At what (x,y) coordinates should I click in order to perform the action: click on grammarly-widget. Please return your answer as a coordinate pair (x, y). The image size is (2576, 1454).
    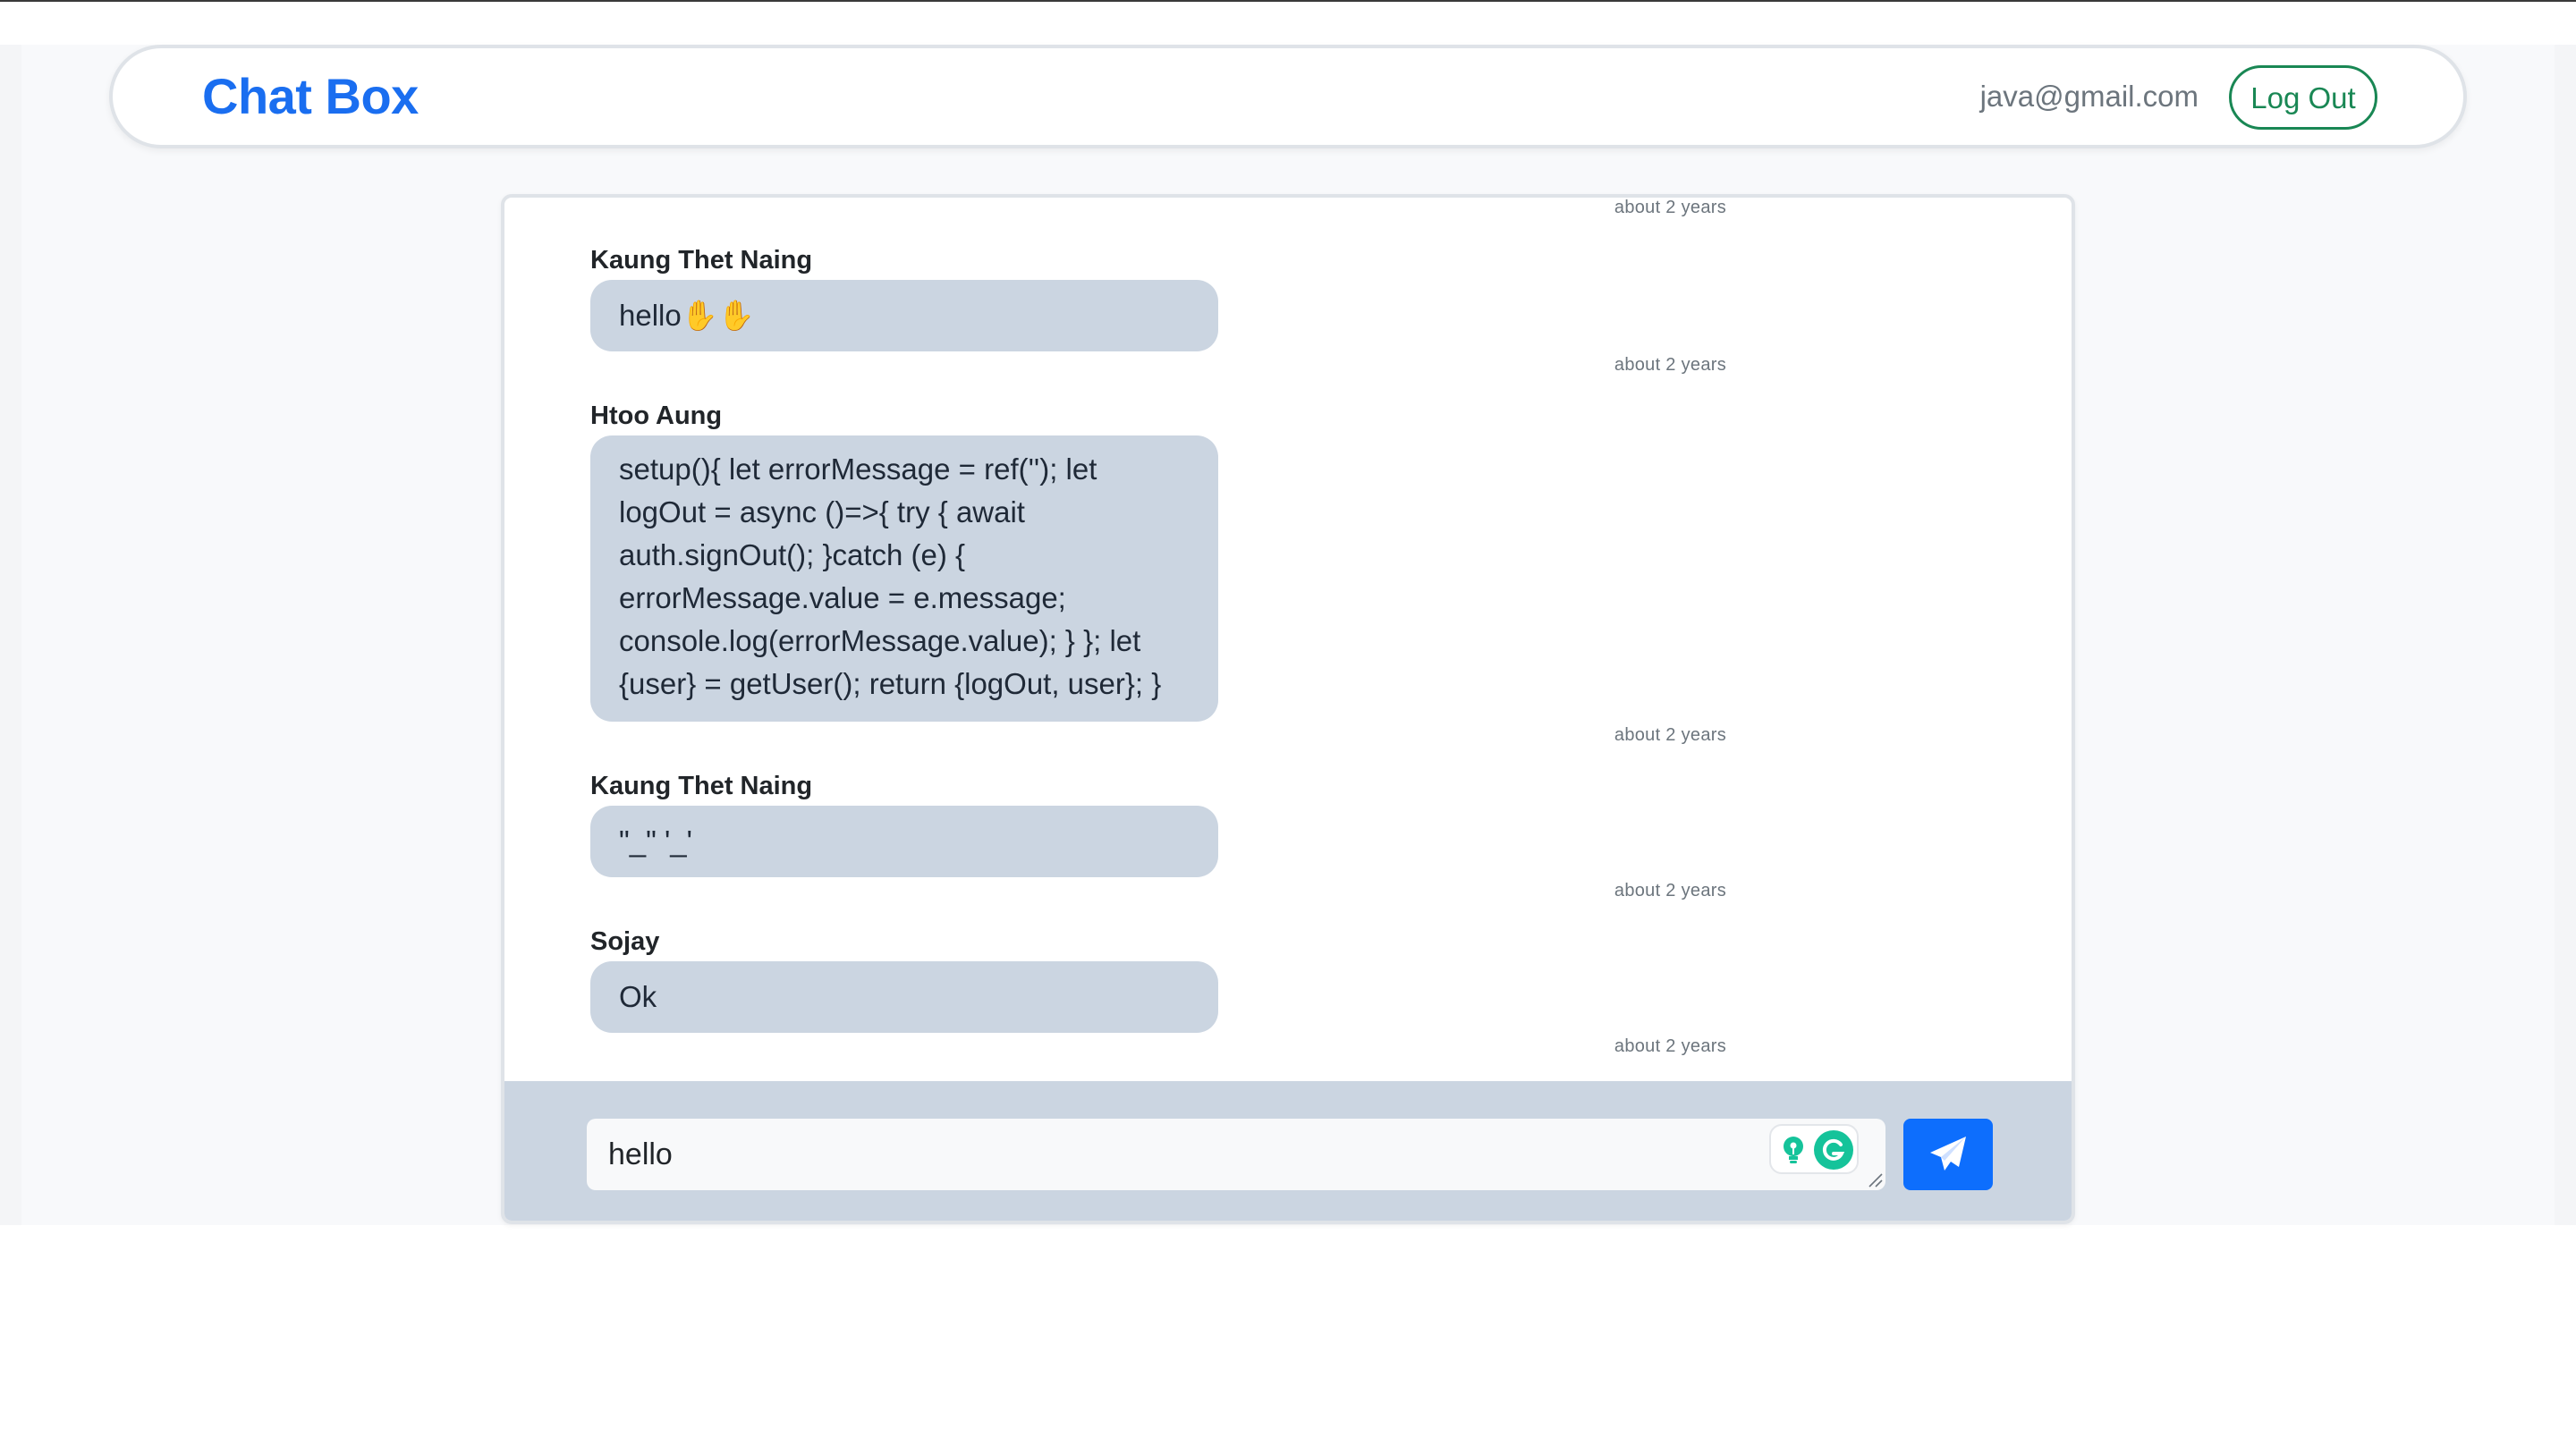
    Looking at the image, I should click on (1814, 1149).